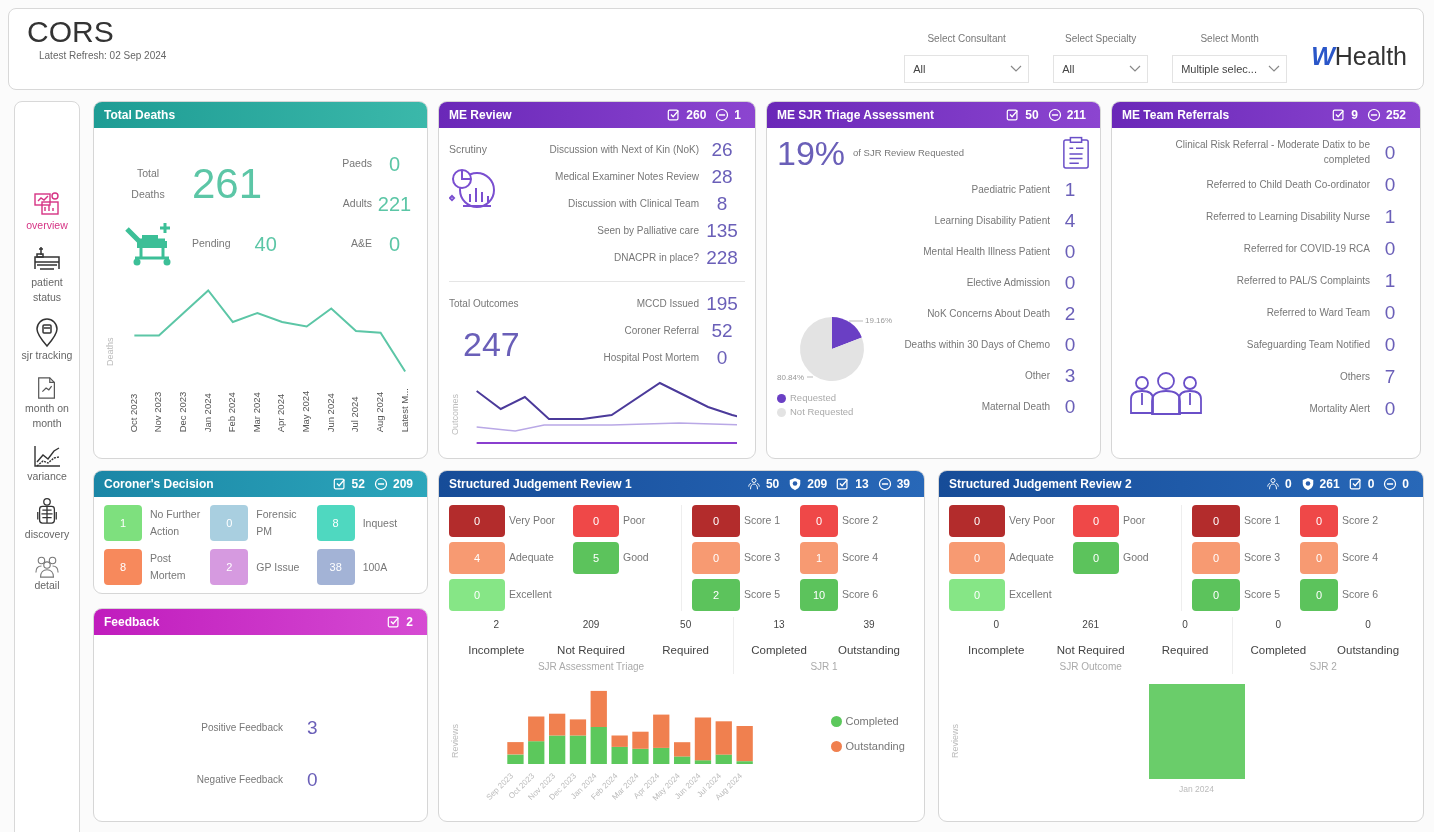 This screenshot has height=832, width=1434. I want to click on stat-value: 39, so click(869, 625).